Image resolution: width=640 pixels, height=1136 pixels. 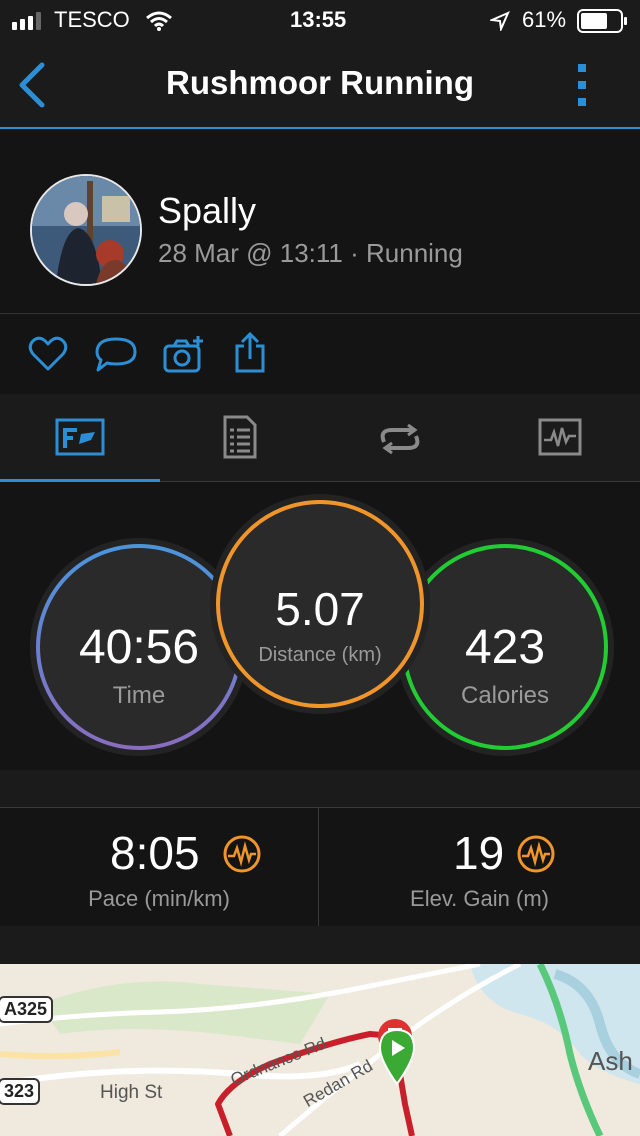 What do you see at coordinates (92, 19) in the screenshot?
I see `carrier-label: TESCO` at bounding box center [92, 19].